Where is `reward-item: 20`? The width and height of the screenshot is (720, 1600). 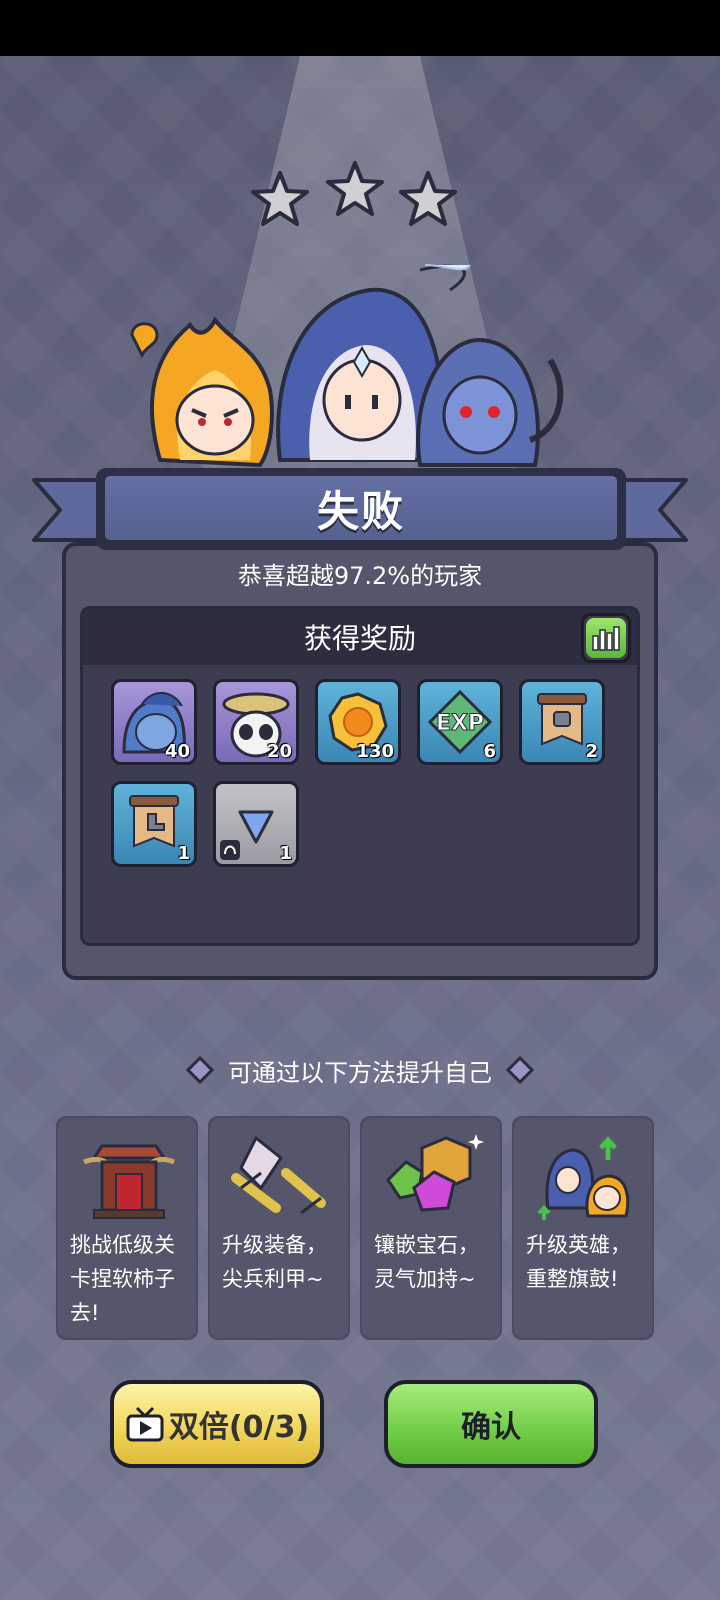
reward-item: 20 is located at coordinates (256, 722).